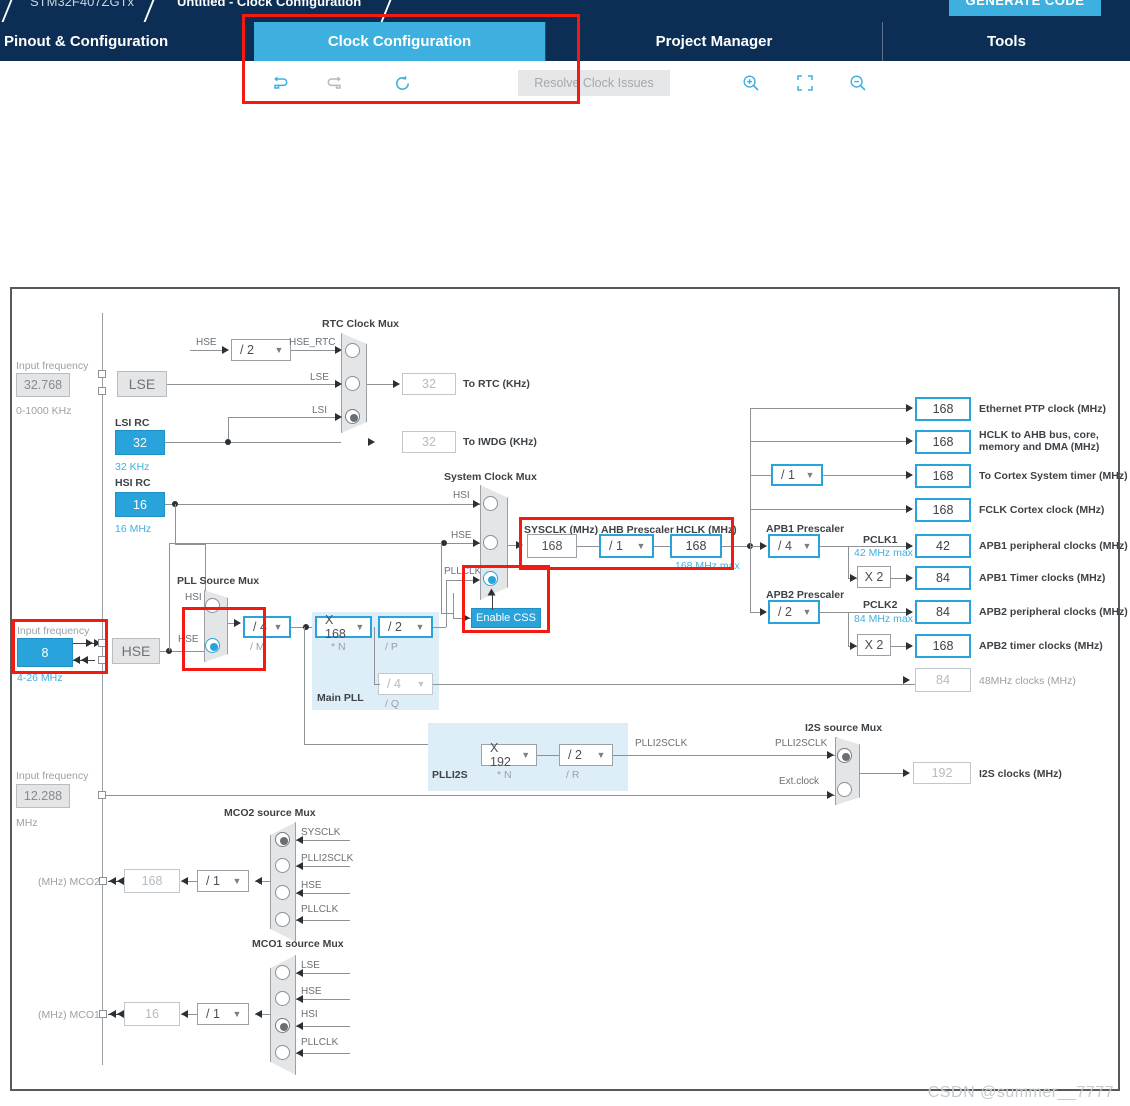 The width and height of the screenshot is (1130, 1106). What do you see at coordinates (52, 776) in the screenshot?
I see `i2s-ext-input-frequency-label: Input frequency` at bounding box center [52, 776].